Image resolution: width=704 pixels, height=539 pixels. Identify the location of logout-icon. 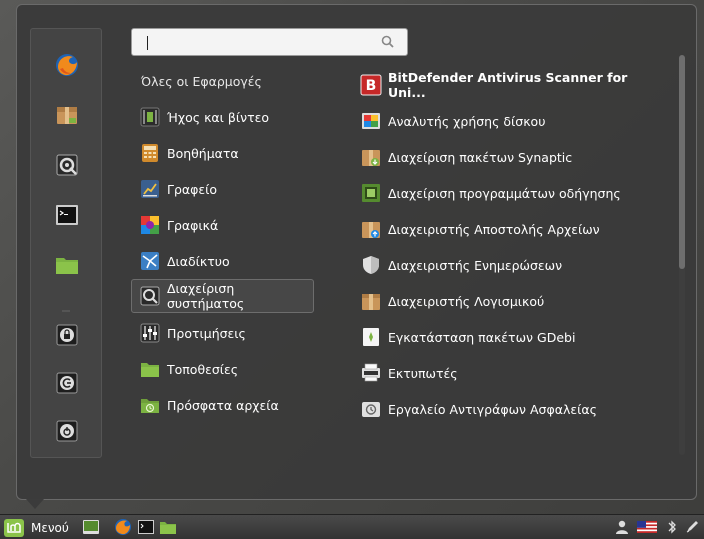
(67, 383).